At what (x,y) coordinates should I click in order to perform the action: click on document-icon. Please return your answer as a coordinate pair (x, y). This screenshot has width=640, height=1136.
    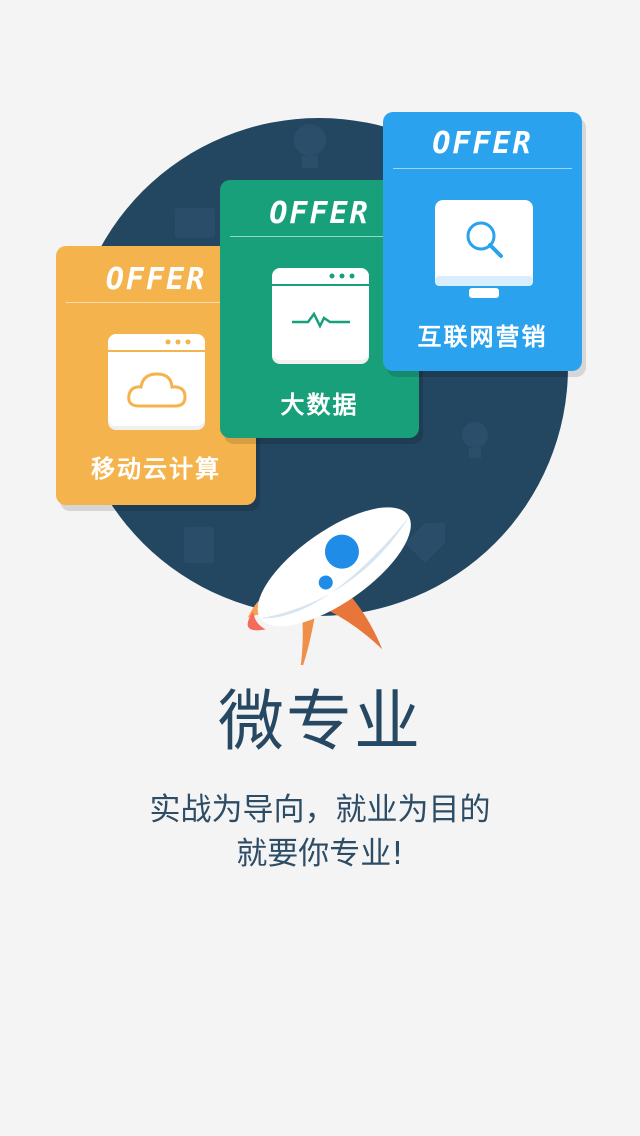
    Looking at the image, I should click on (199, 545).